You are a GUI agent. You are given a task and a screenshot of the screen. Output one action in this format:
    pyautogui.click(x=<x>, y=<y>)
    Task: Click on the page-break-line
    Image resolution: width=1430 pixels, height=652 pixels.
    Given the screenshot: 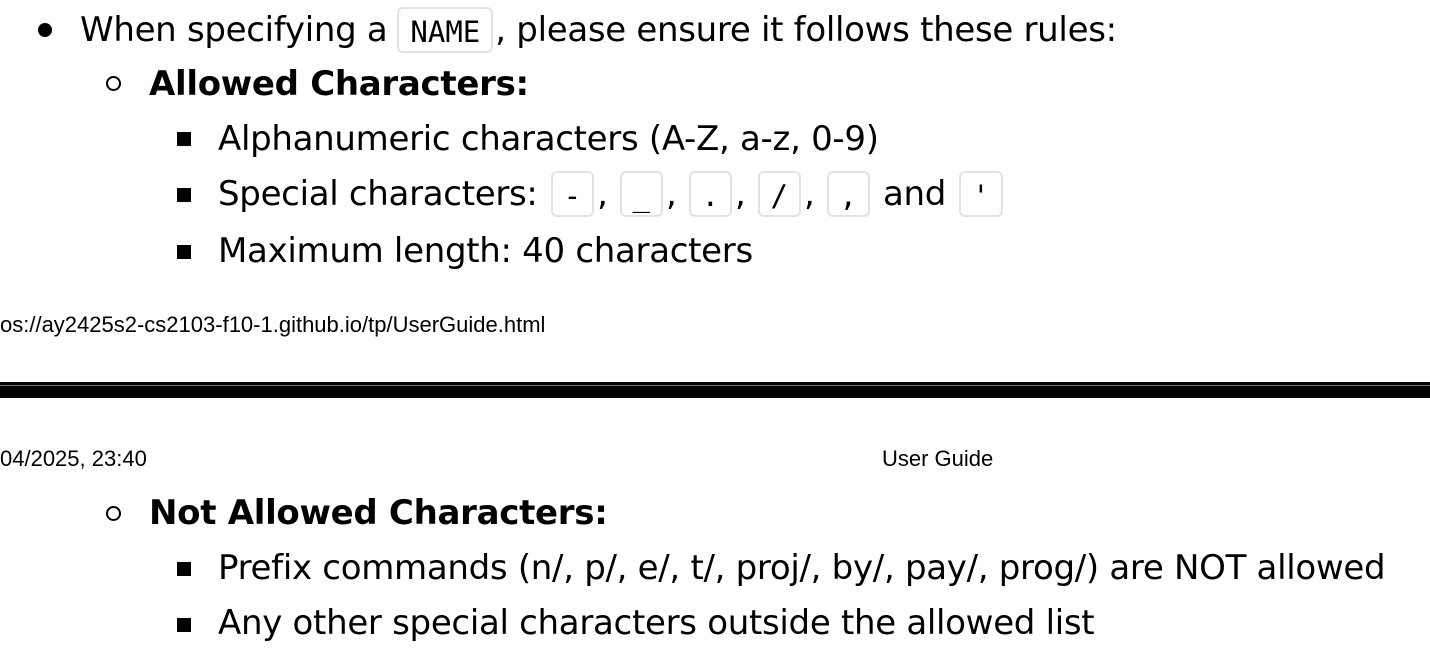 What is the action you would take?
    pyautogui.click(x=715, y=385)
    